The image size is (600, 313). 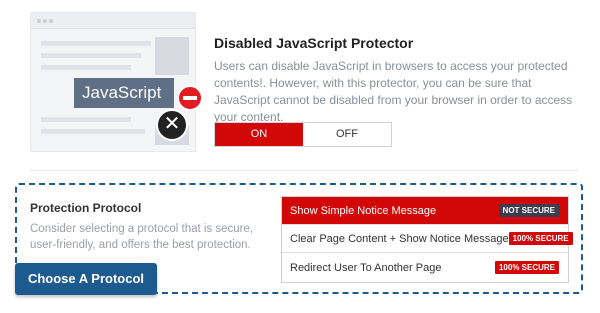 What do you see at coordinates (528, 210) in the screenshot?
I see `not-secure-badge: NOT SECURE` at bounding box center [528, 210].